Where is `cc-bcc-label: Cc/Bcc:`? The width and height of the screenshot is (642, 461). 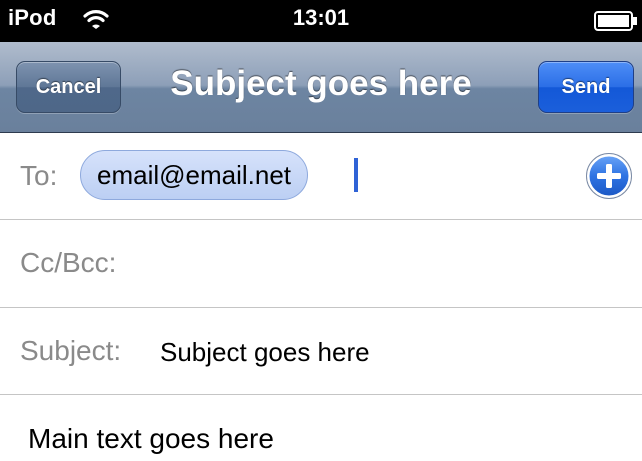
cc-bcc-label: Cc/Bcc: is located at coordinates (68, 262).